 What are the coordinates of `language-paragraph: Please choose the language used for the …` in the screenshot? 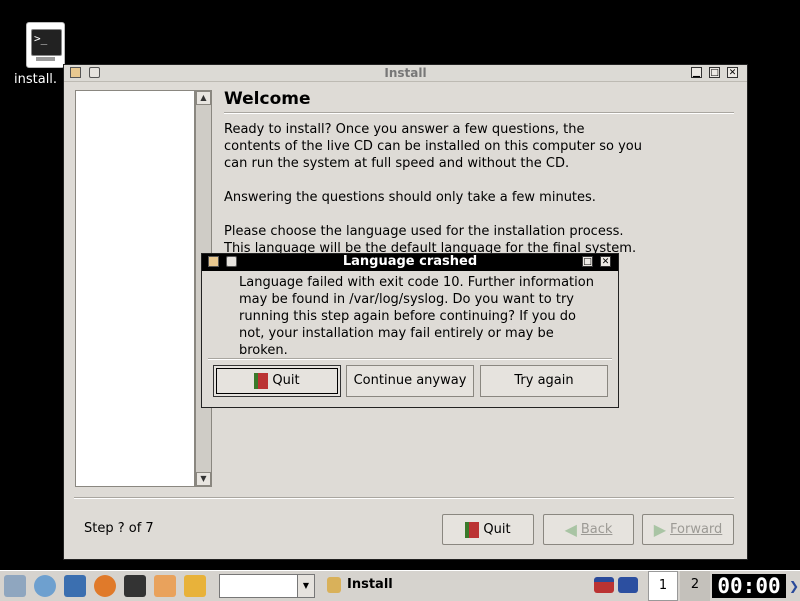 It's located at (430, 240).